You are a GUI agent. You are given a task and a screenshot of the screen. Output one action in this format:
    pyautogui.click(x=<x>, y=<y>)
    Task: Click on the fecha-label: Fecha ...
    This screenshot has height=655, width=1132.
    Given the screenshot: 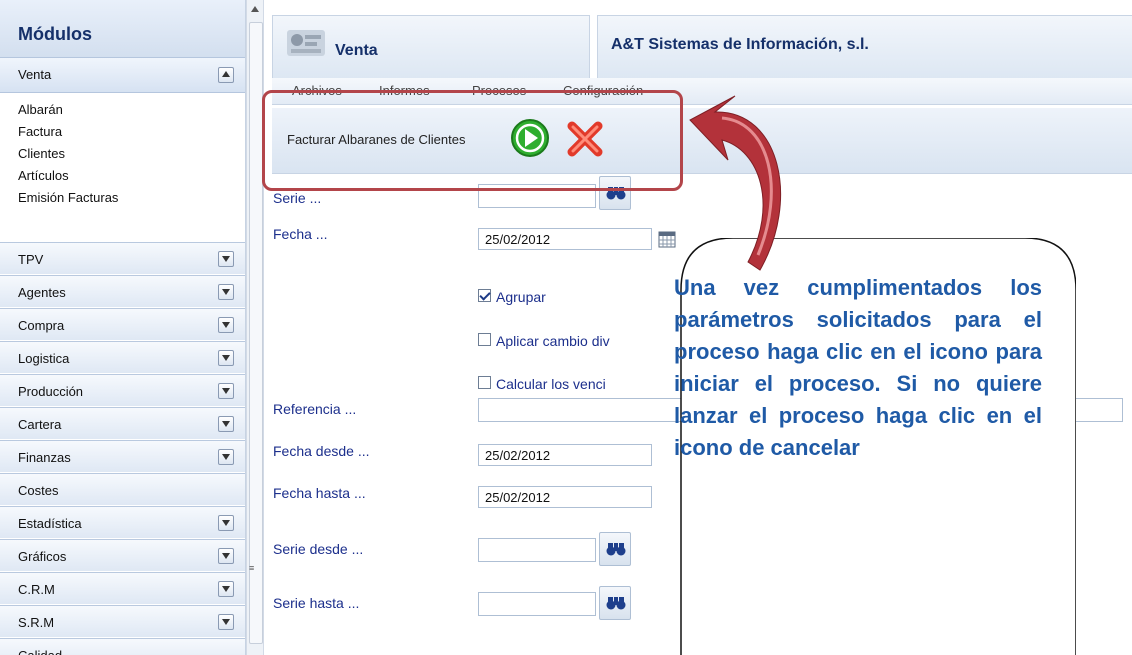 What is the action you would take?
    pyautogui.click(x=300, y=234)
    